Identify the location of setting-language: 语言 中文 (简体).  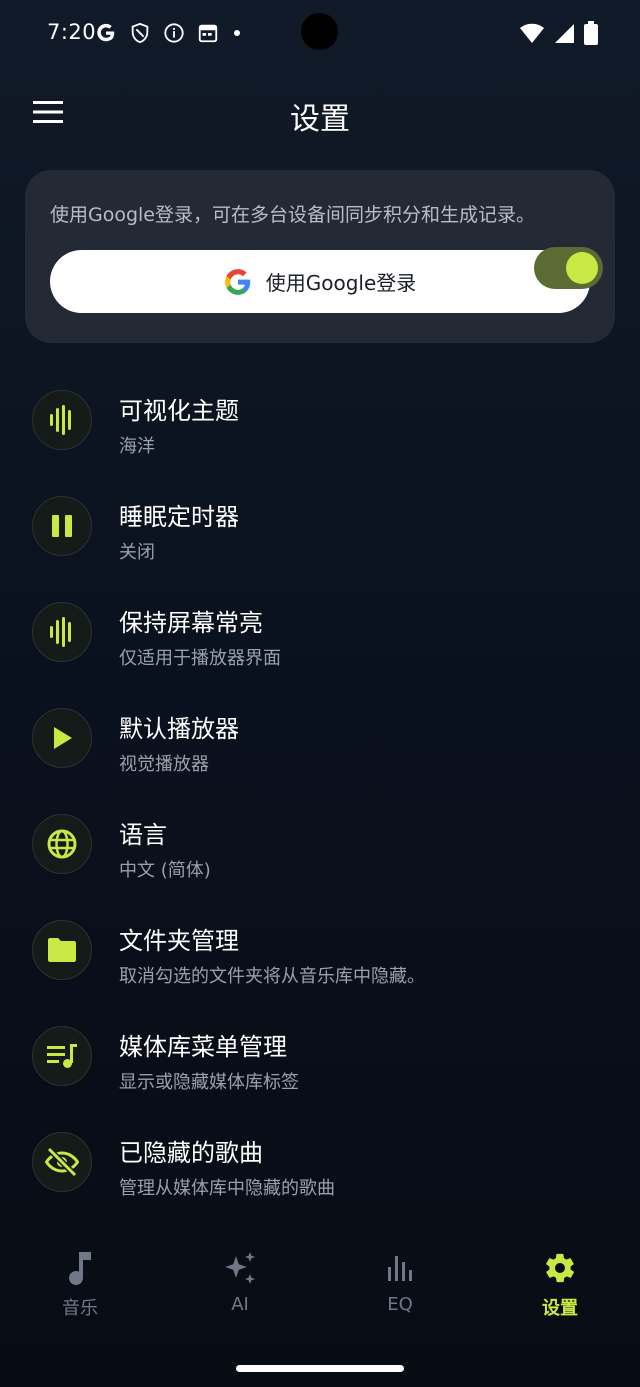
(320, 842).